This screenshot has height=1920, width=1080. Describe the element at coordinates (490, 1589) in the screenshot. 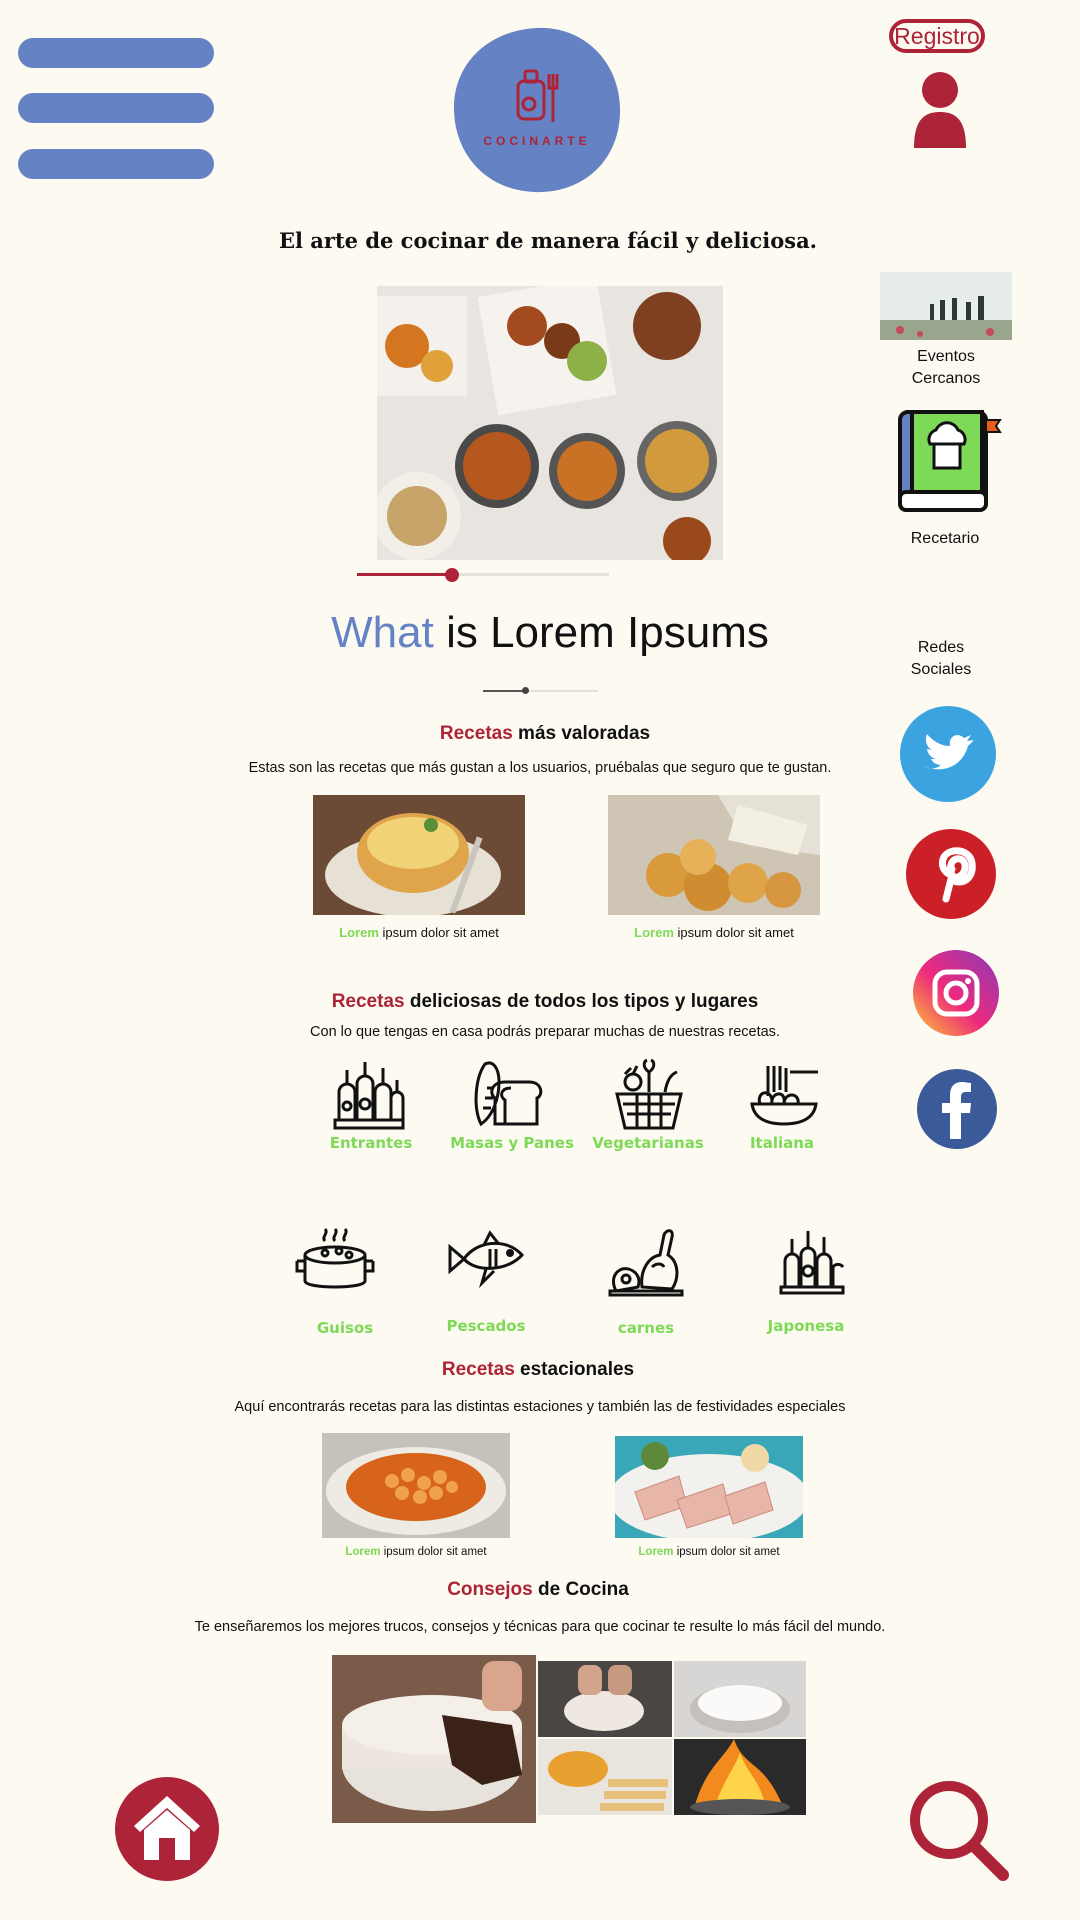

I see `tips-title-accent: Consejos` at that location.